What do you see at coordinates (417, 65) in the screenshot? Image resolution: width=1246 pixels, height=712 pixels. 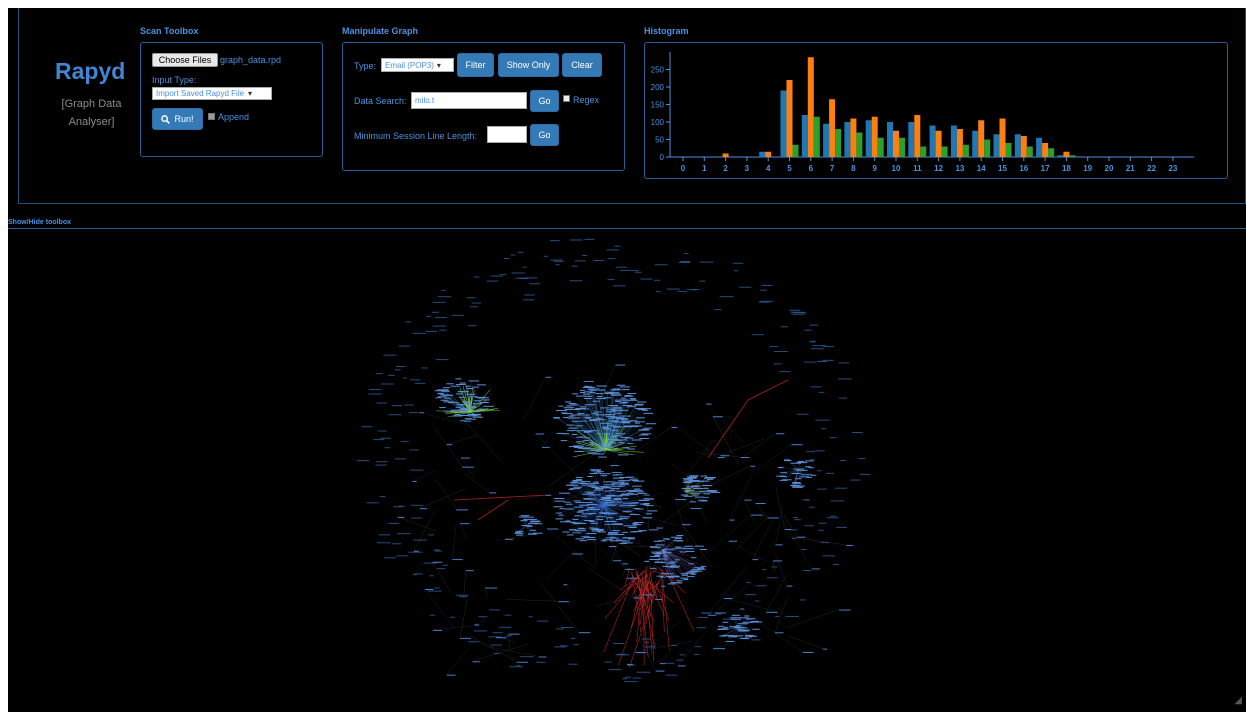 I see `type-select: Email (POP3) ▾` at bounding box center [417, 65].